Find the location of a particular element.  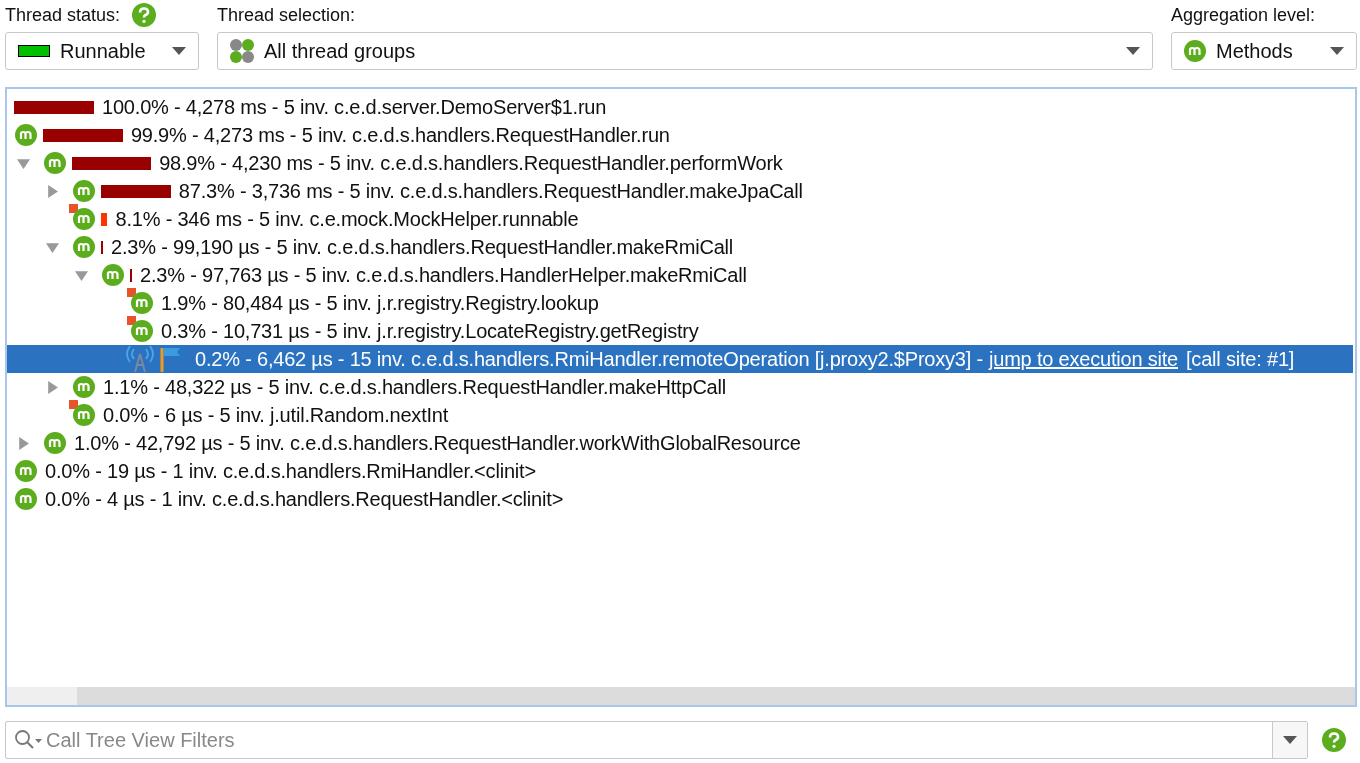

tree-row: 87.3% - 3,736 ms - 5 inv. c.e.d.s.handlers.RequestHandler.makeJpaCall is located at coordinates (680, 191).